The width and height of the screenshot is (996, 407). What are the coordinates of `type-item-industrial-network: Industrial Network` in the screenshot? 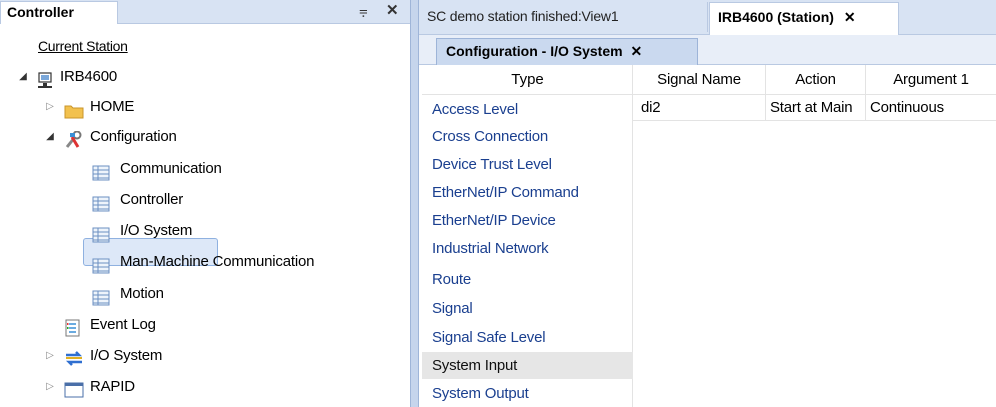 It's located at (527, 248).